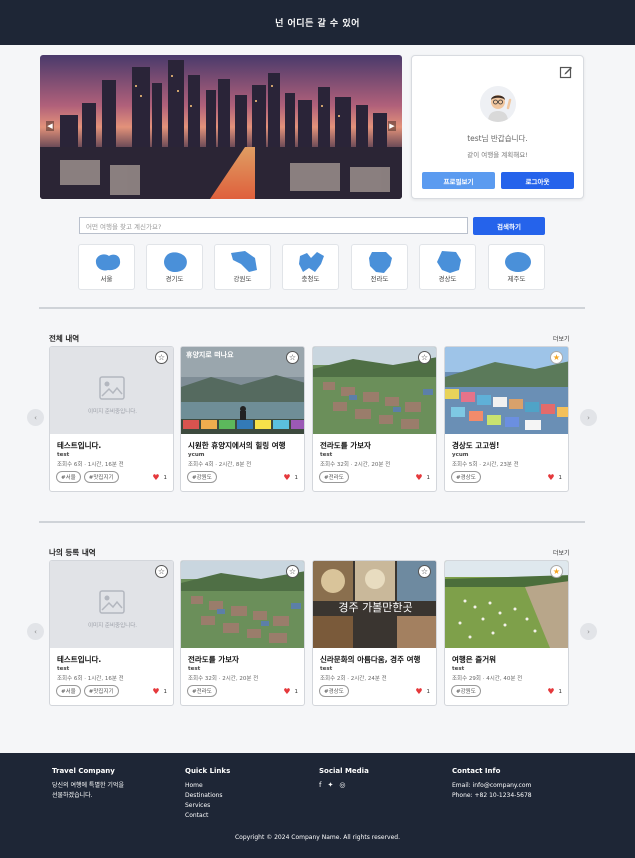  I want to click on hero-city-image, so click(221, 129).